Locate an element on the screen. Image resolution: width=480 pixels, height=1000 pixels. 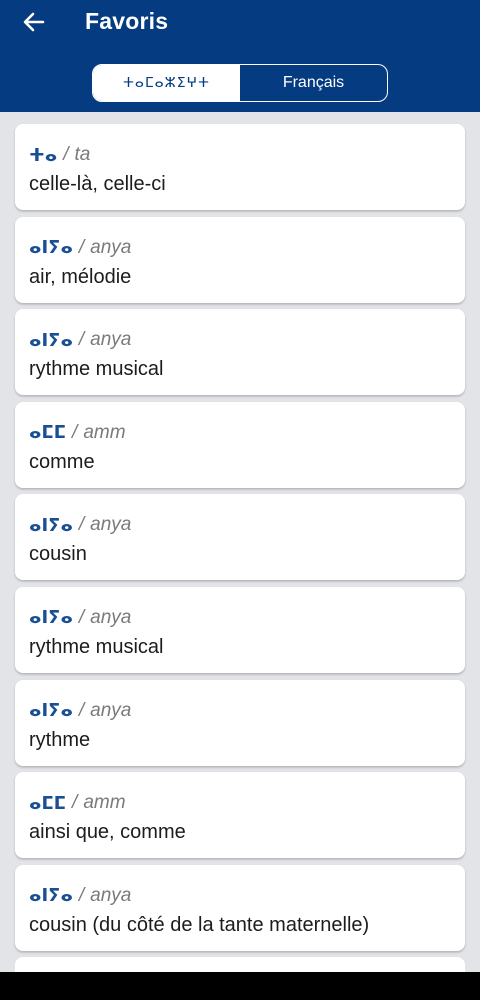
list-item: ⴰⵏⵢⴰ / anya rythme is located at coordinates (240, 722).